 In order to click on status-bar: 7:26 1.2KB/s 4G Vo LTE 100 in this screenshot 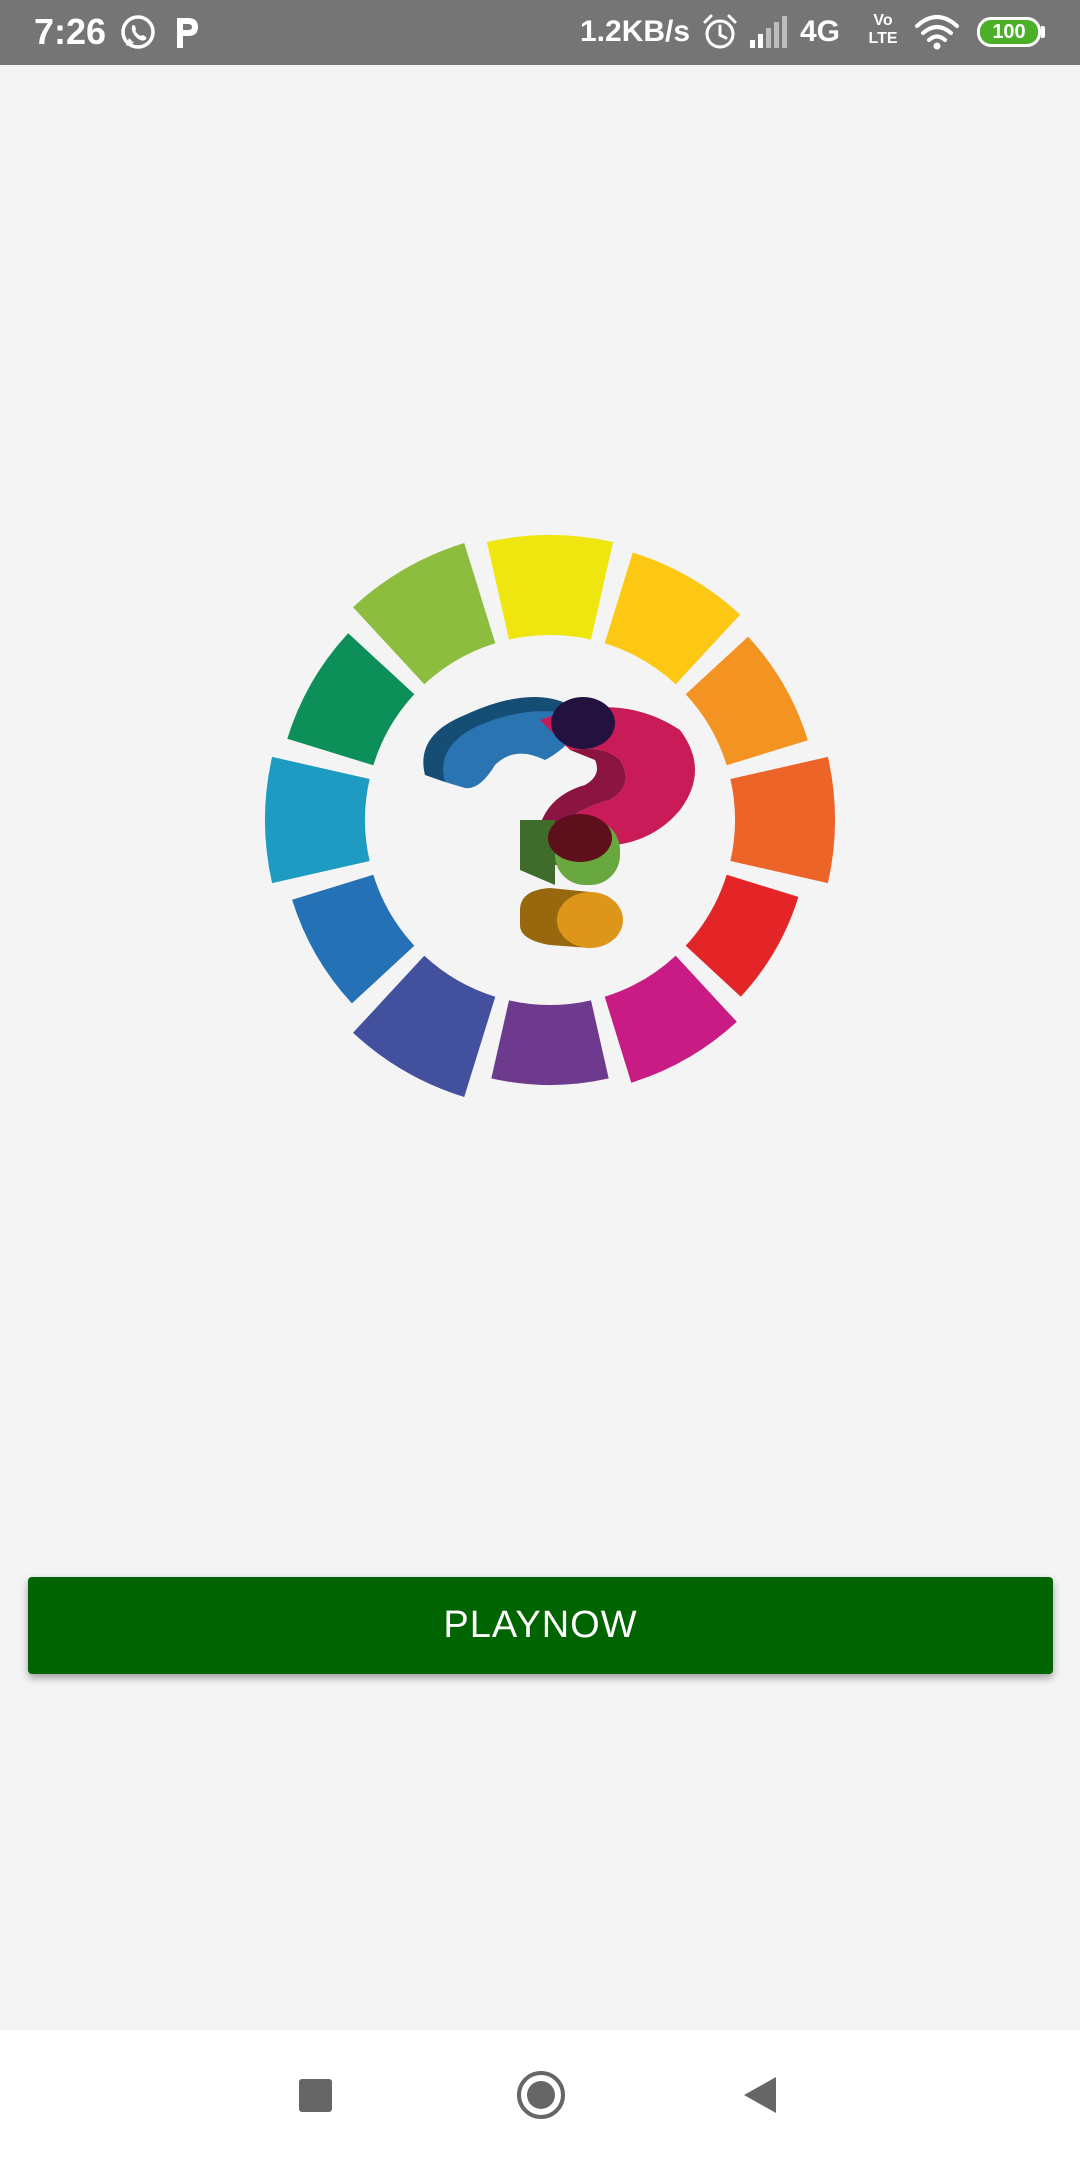, I will do `click(540, 32)`.